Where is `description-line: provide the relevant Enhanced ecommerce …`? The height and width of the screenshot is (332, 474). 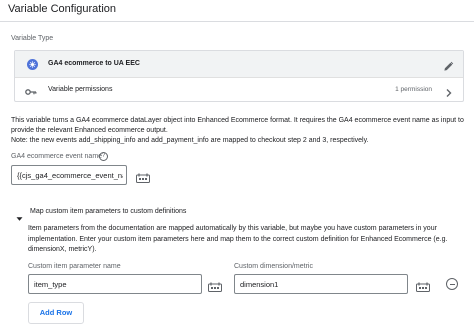
description-line: provide the relevant Enhanced ecommerce … is located at coordinates (89, 130).